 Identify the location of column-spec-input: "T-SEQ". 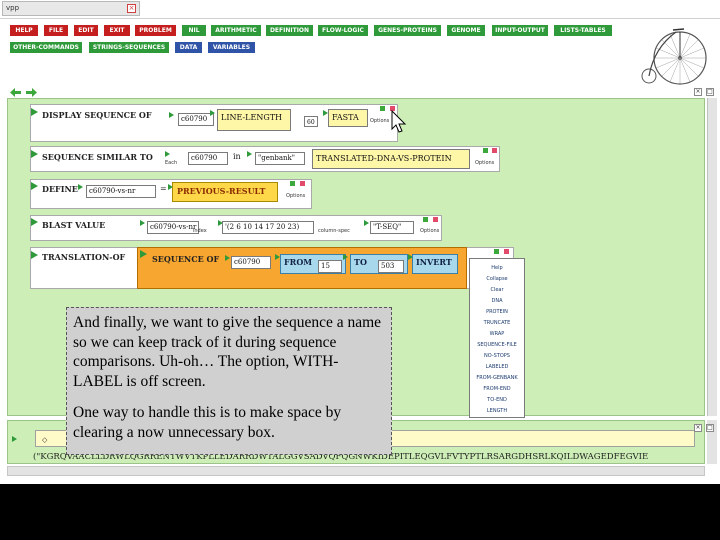
(392, 227).